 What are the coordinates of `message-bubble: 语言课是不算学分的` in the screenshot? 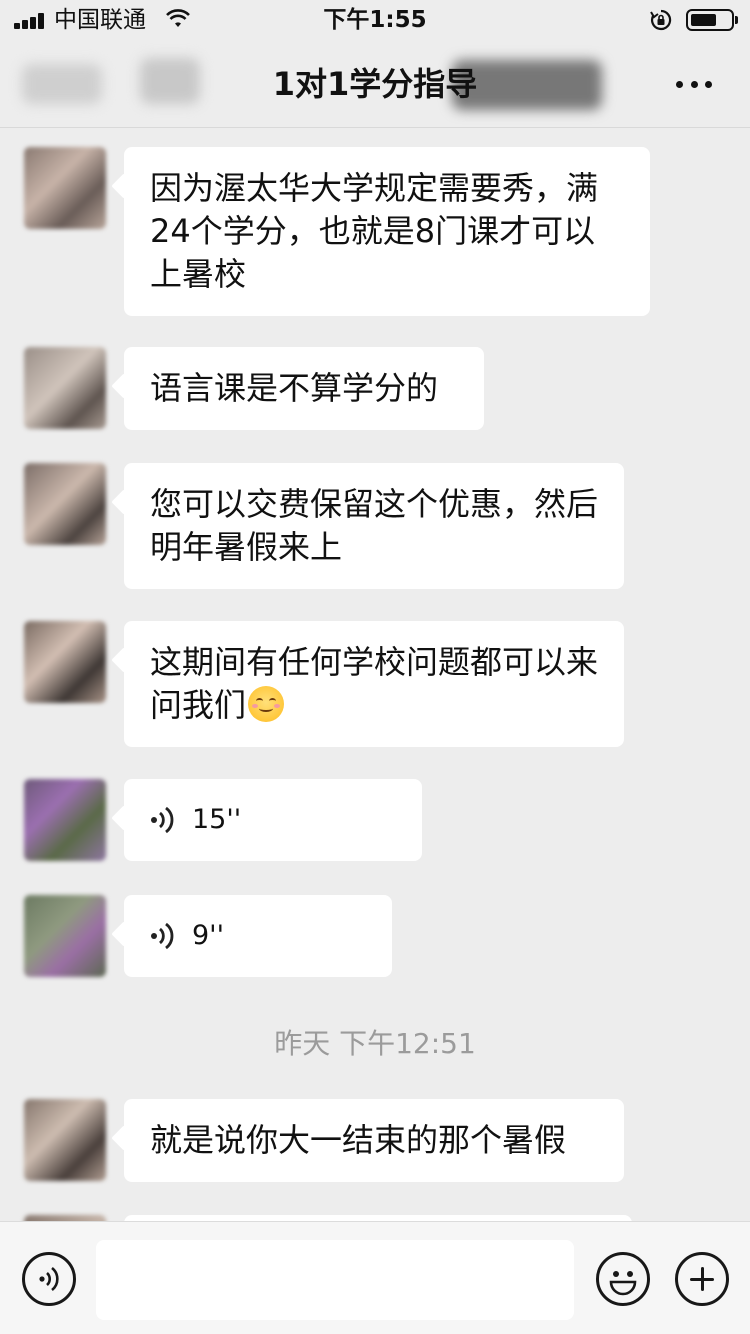 It's located at (304, 388).